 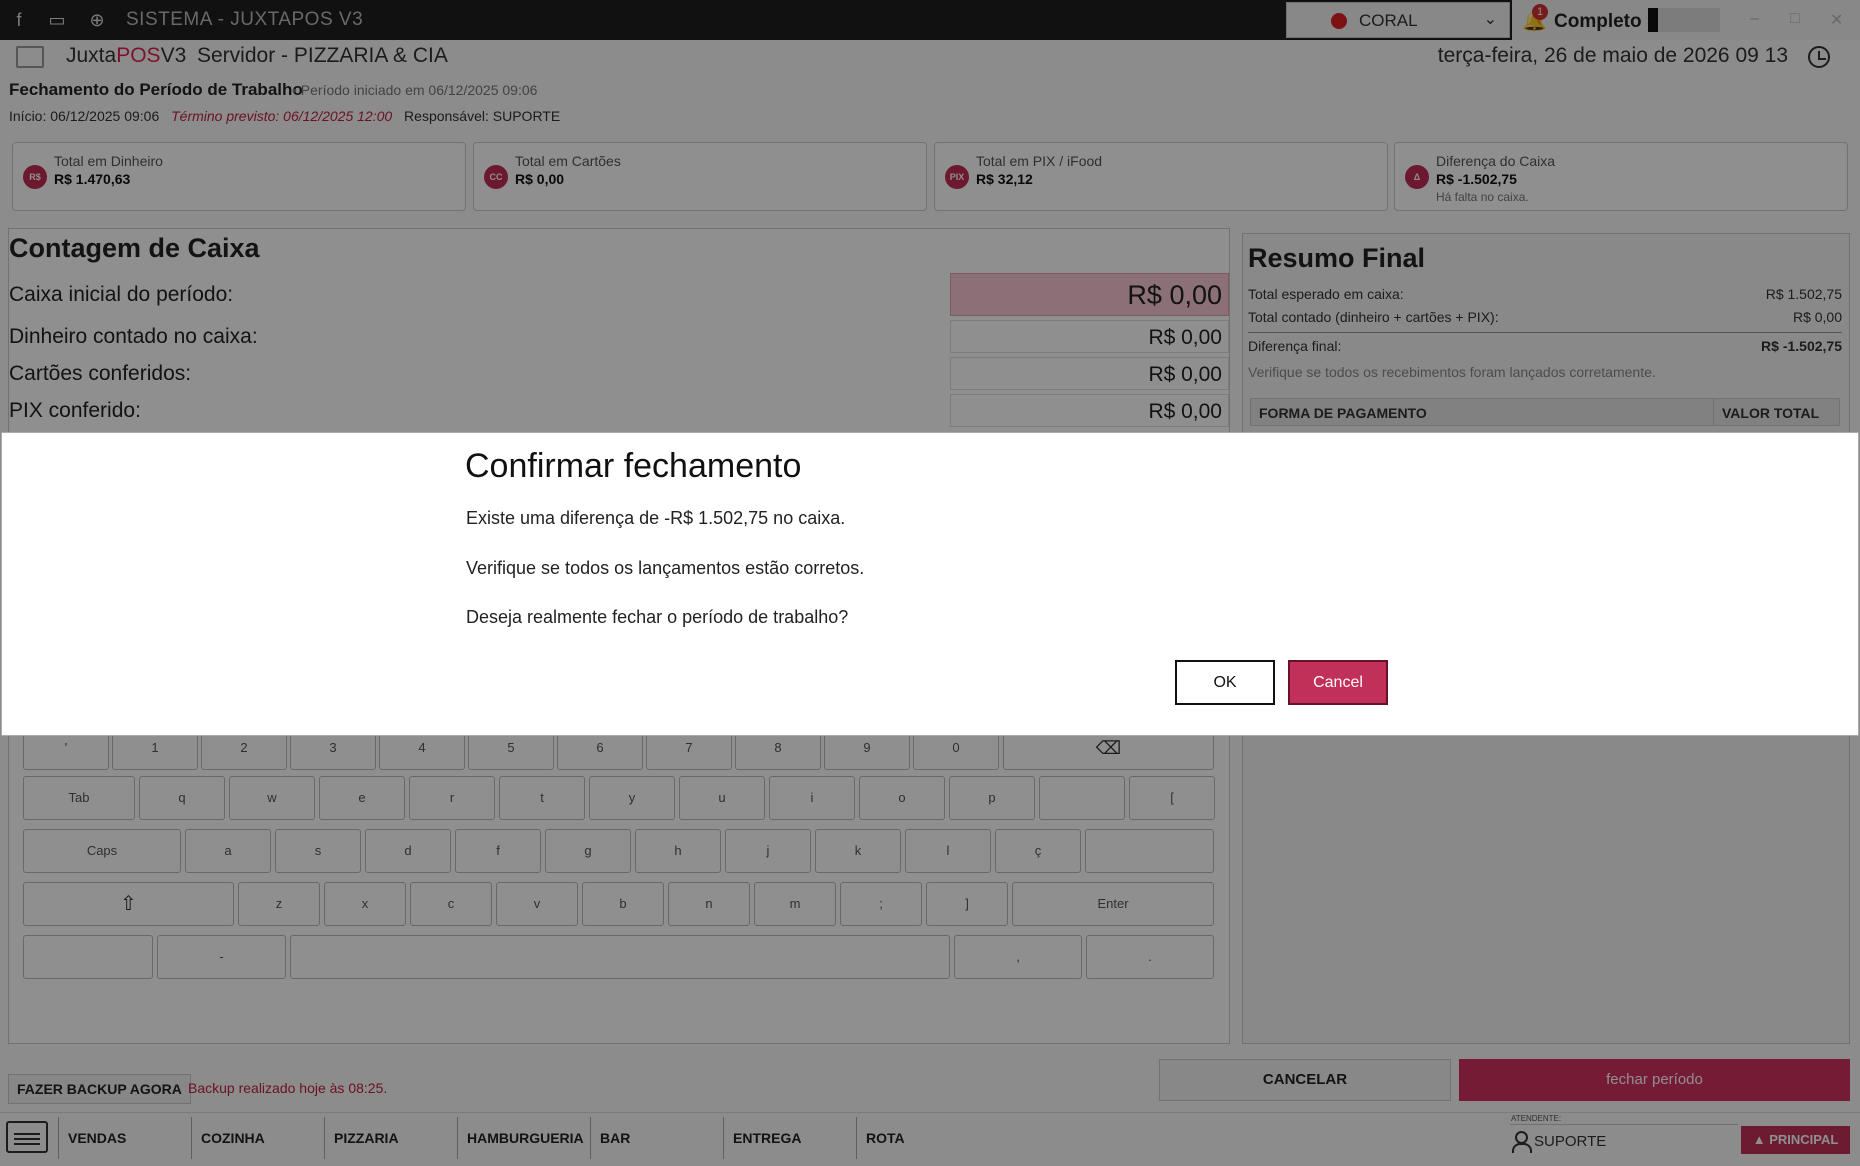 What do you see at coordinates (1338, 682) in the screenshot?
I see `dialog-cancel-button: Cancel` at bounding box center [1338, 682].